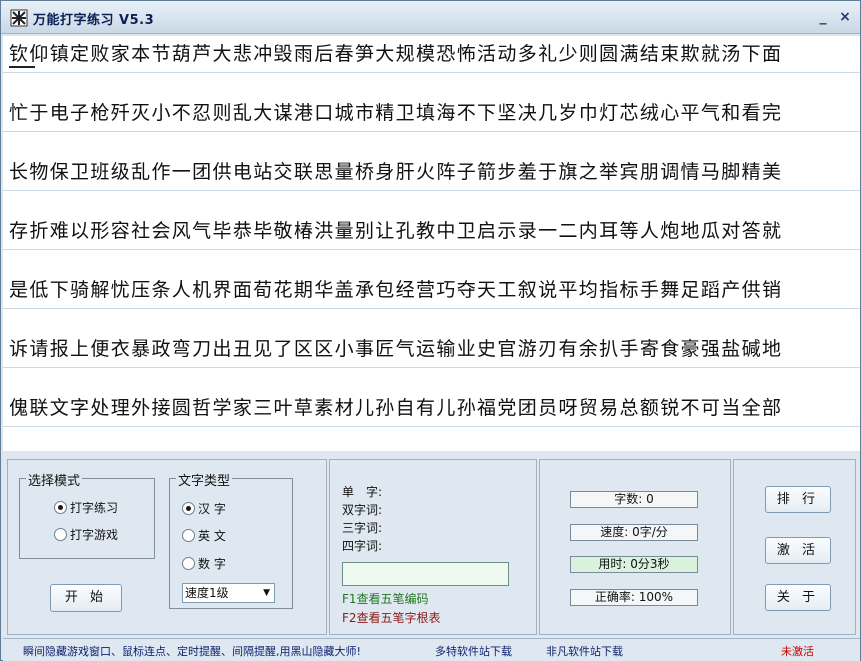 The height and width of the screenshot is (661, 861). I want to click on mode-option-game: 打字游戏, so click(86, 534).